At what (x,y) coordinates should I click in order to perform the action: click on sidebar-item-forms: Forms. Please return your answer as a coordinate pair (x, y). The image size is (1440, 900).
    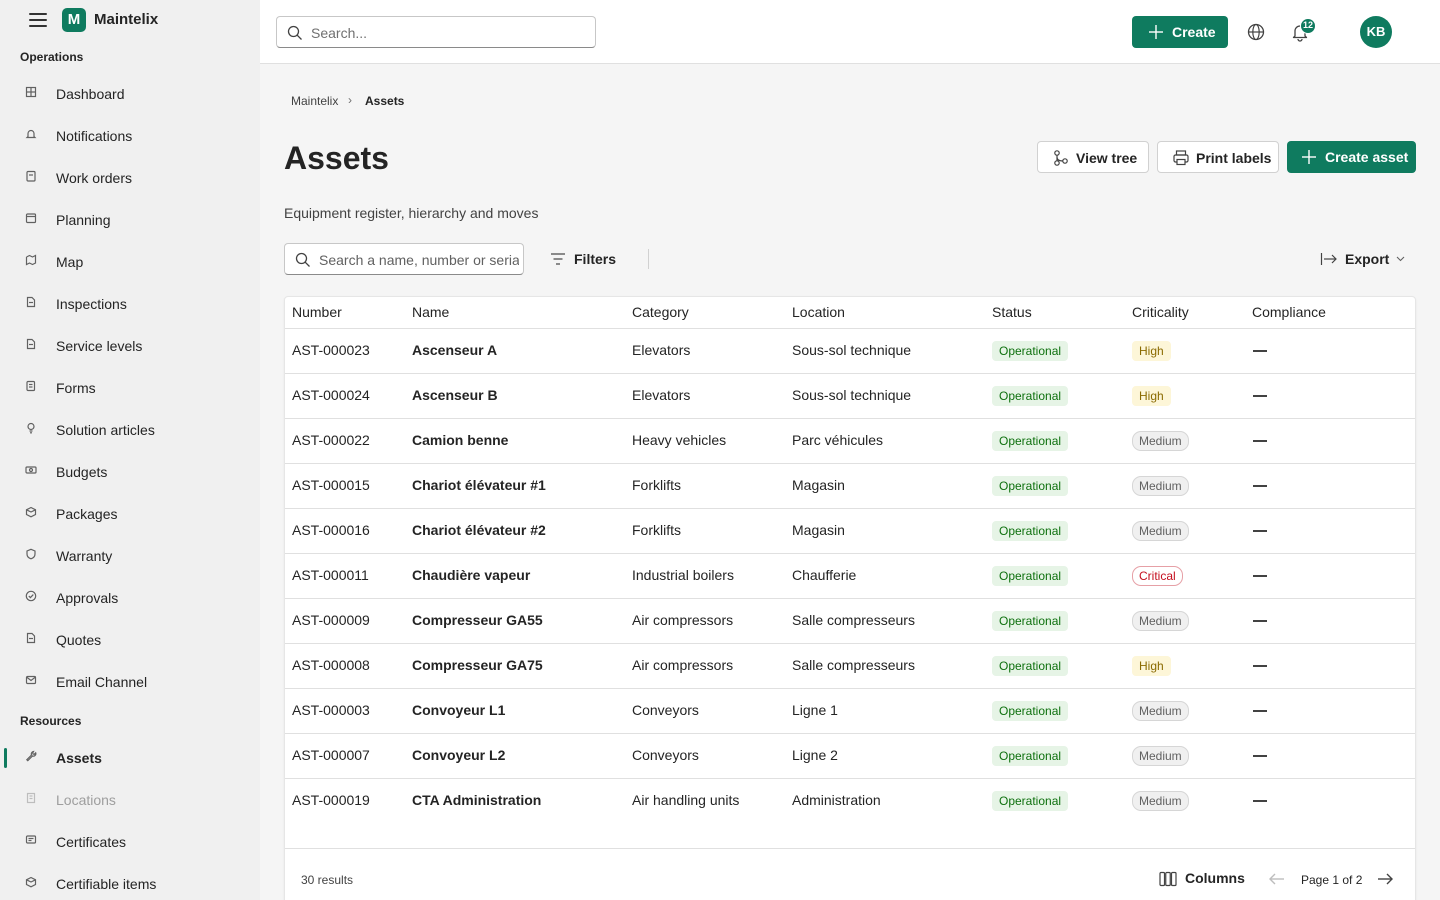
    Looking at the image, I should click on (130, 388).